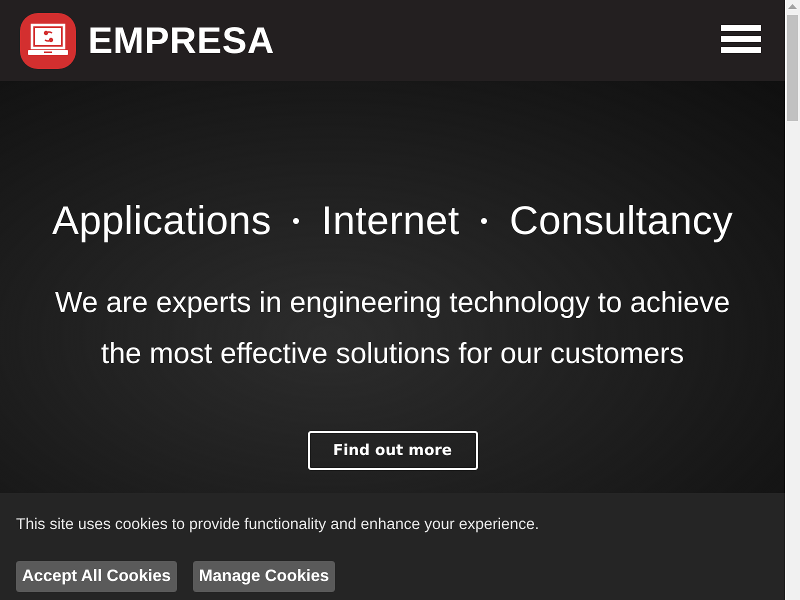  What do you see at coordinates (264, 576) in the screenshot?
I see `manage-cookies-button: Manage Cookies` at bounding box center [264, 576].